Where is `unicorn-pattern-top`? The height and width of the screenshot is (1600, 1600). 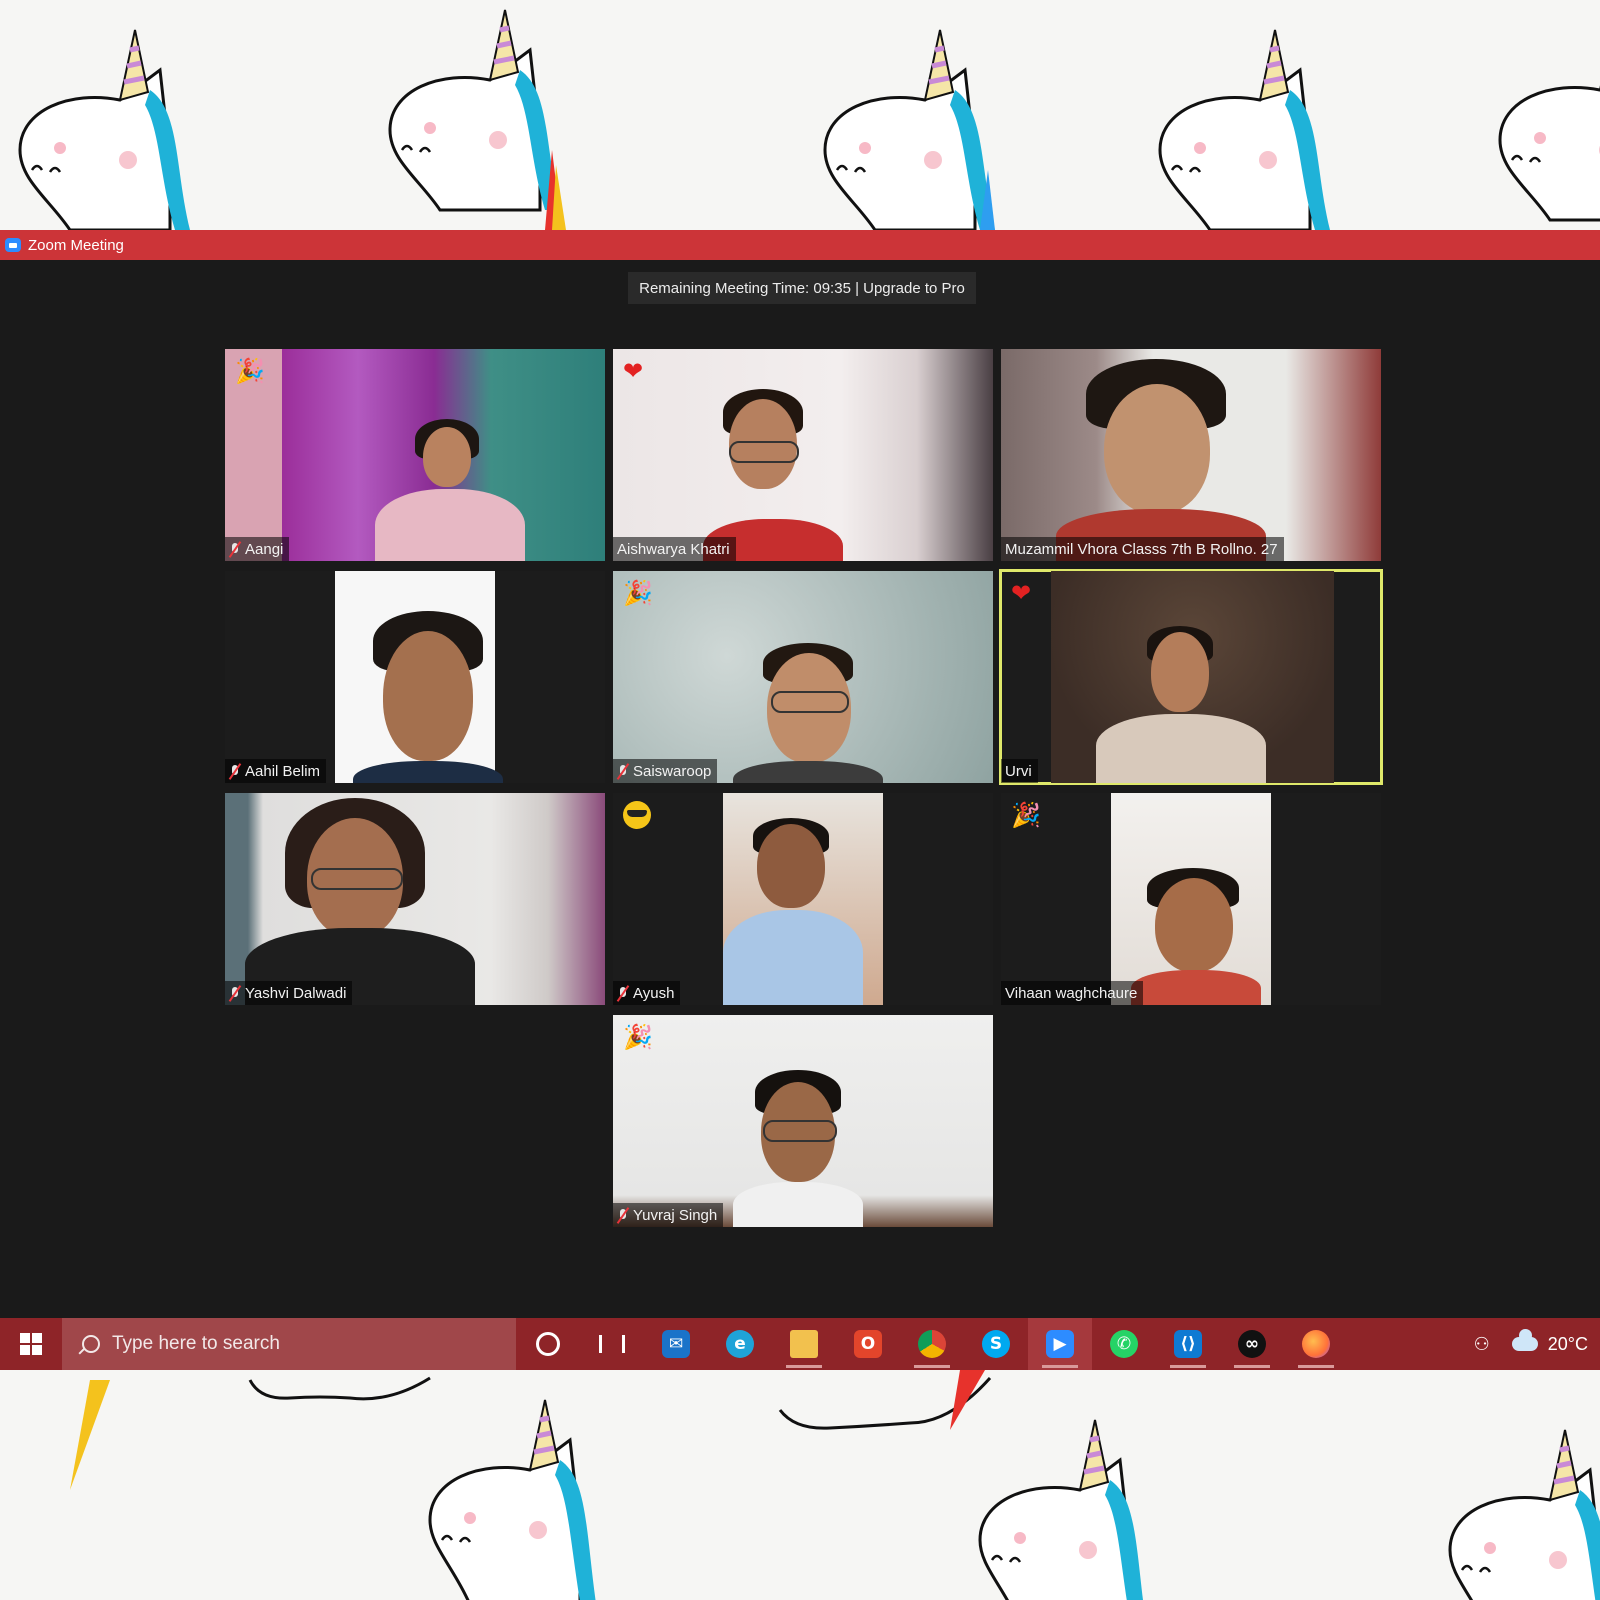
unicorn-pattern-top is located at coordinates (800, 115).